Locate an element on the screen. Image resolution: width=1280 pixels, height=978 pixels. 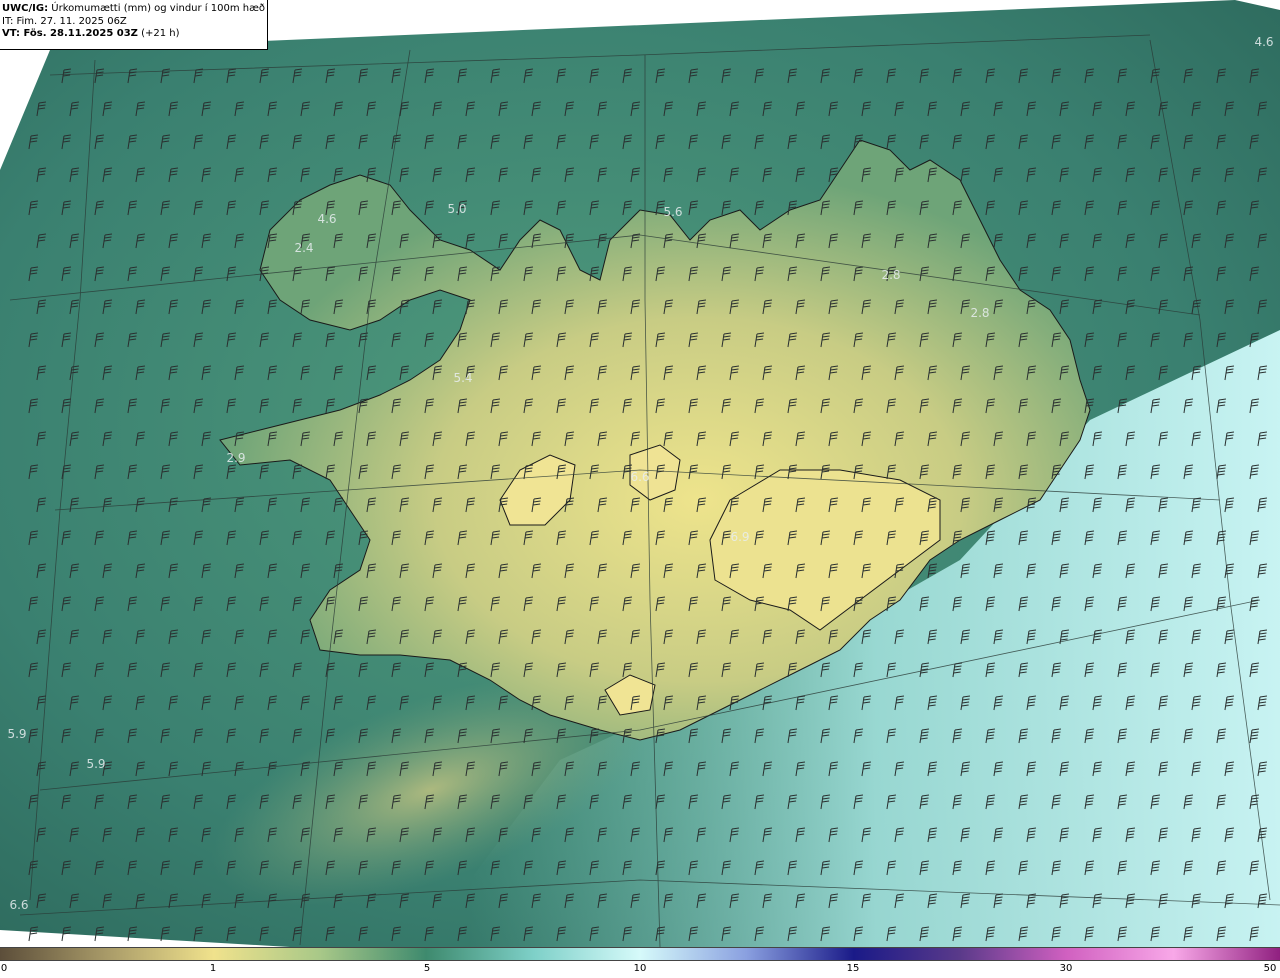
colorbar-tick: 15 is located at coordinates (853, 968).